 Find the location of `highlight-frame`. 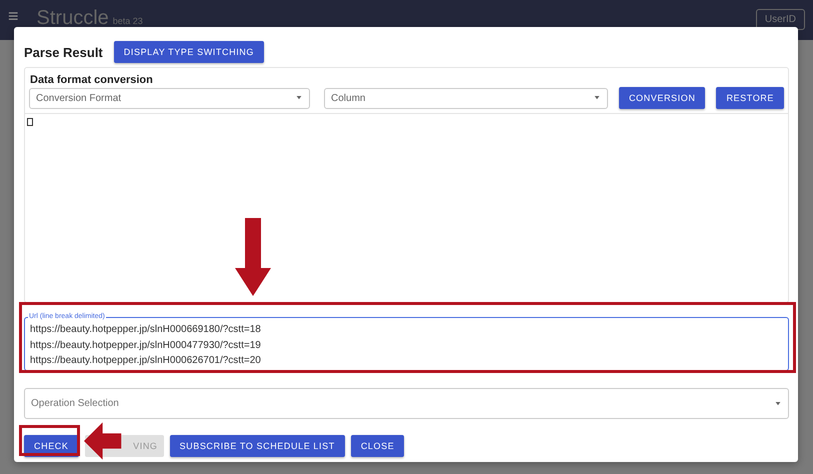

highlight-frame is located at coordinates (49, 440).